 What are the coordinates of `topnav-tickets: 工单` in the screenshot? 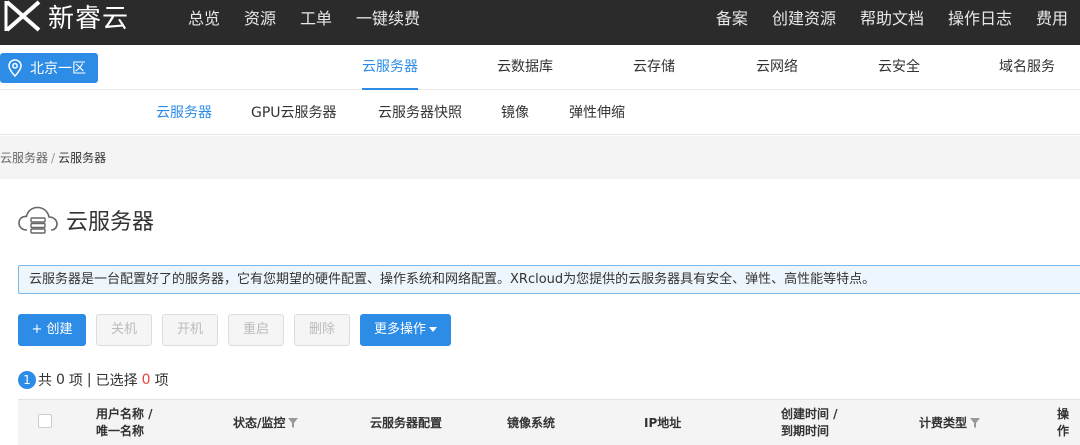 It's located at (316, 17).